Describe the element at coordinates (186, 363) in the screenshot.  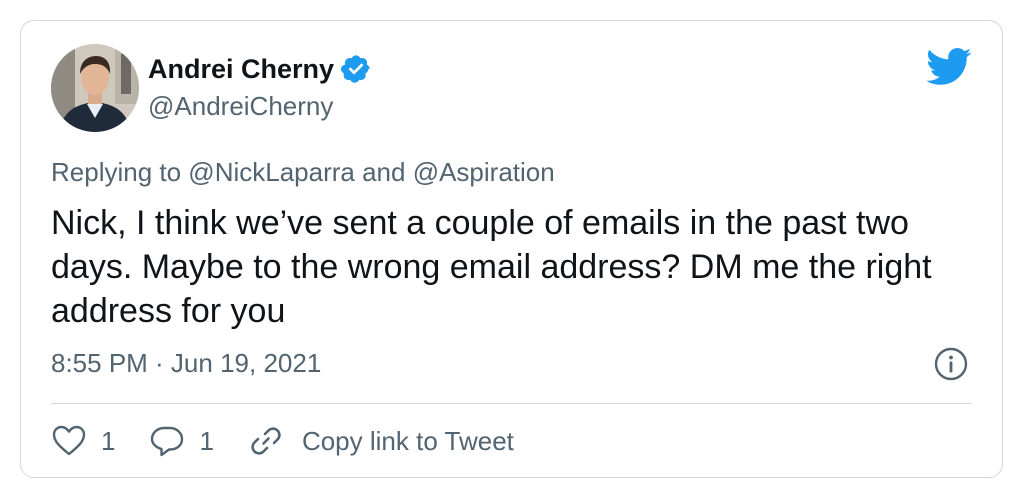
I see `tweet-timestamp: 8:55 PM · Jun 19, 2021` at that location.